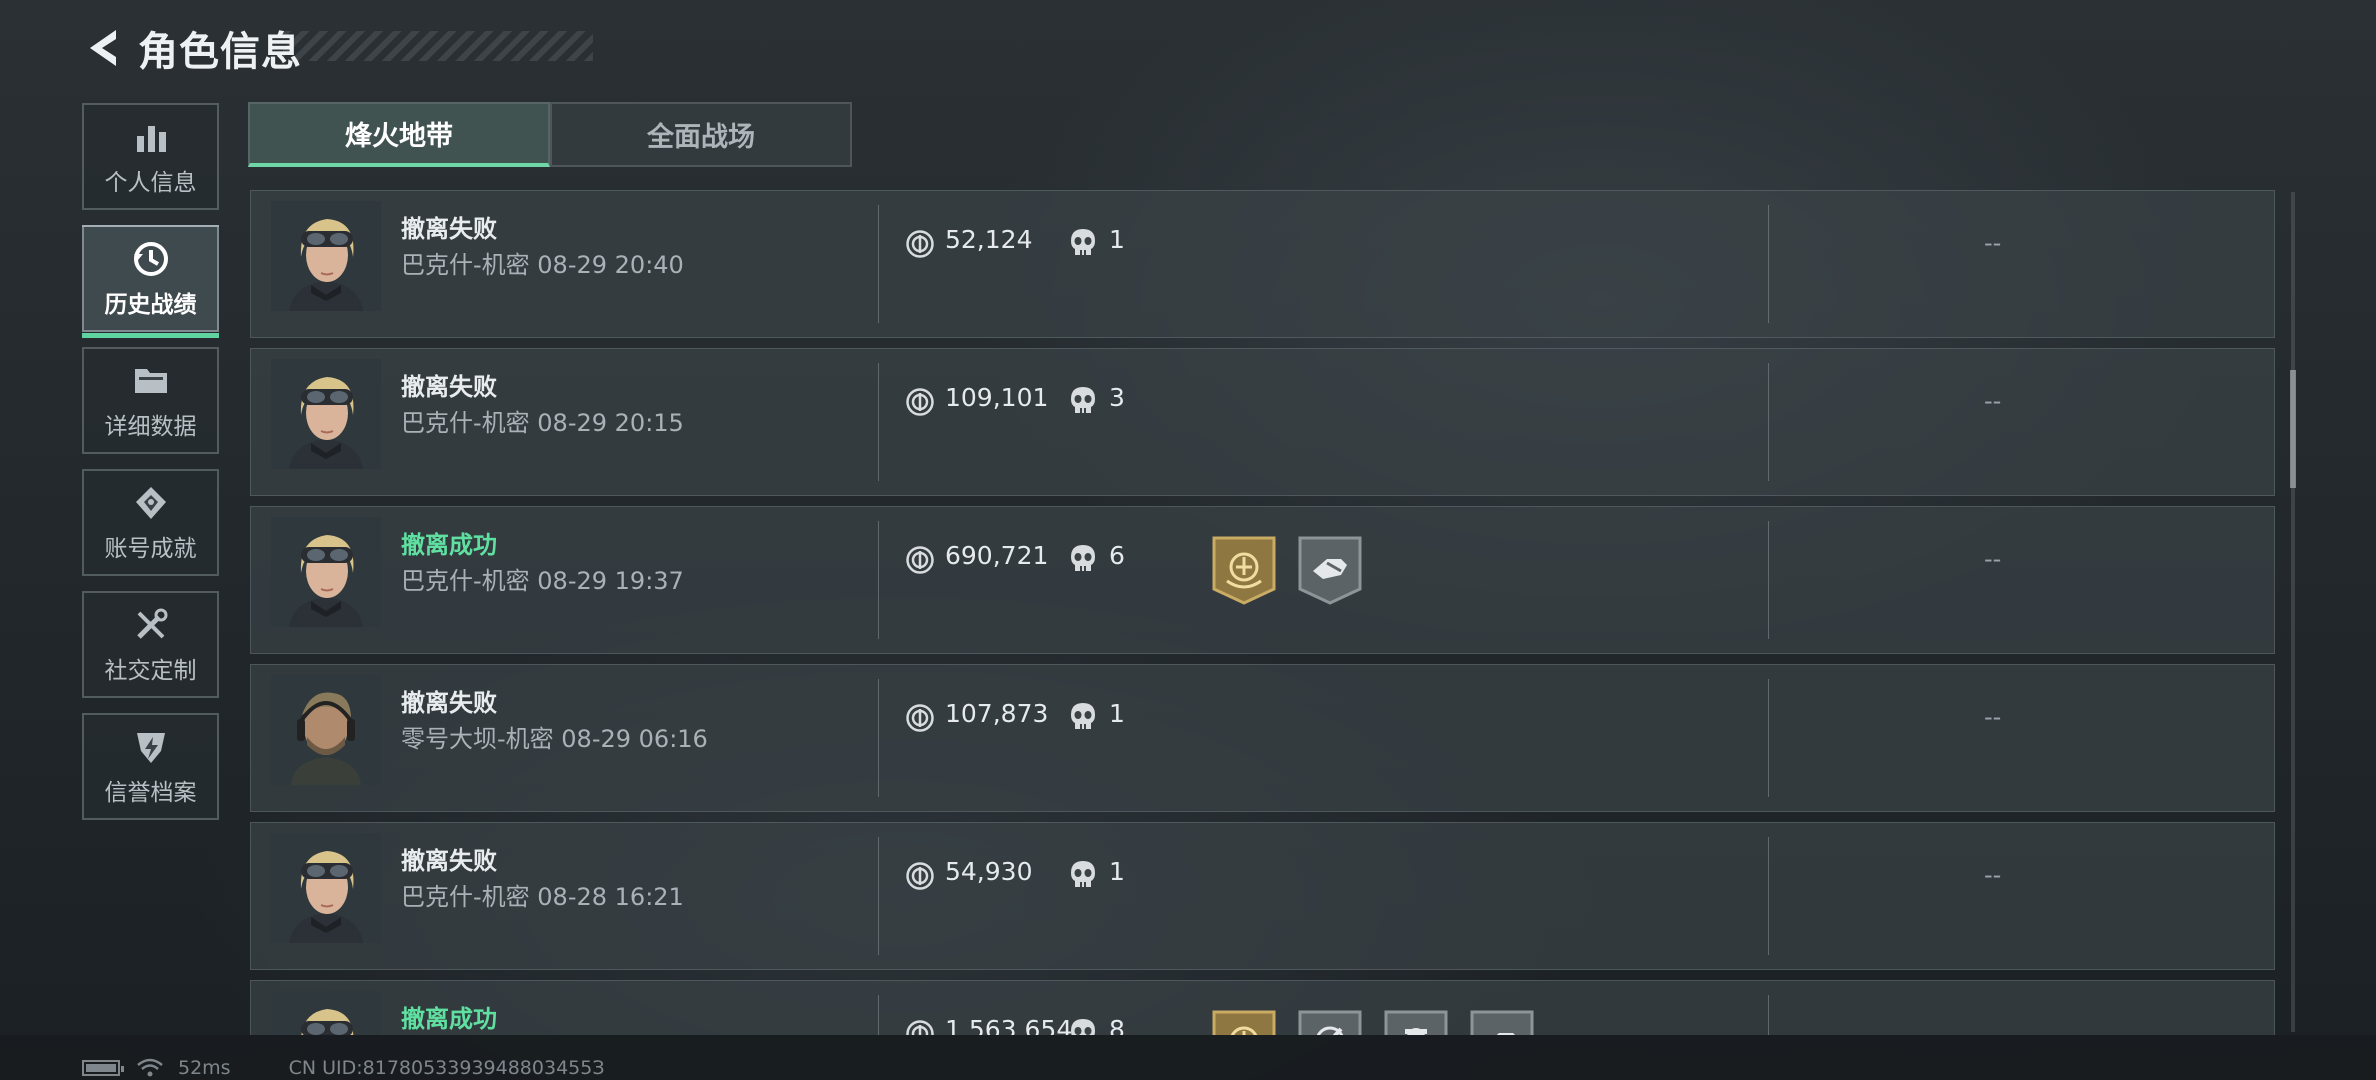  Describe the element at coordinates (989, 871) in the screenshot. I see `asset-value: 54,930` at that location.